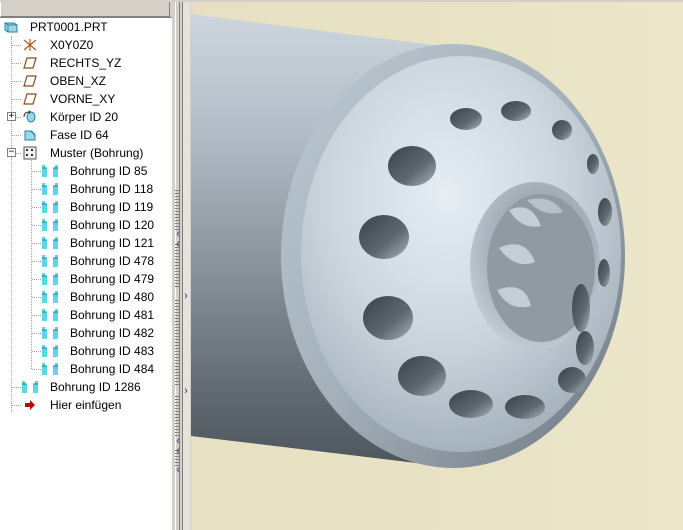 The image size is (683, 530). What do you see at coordinates (112, 243) in the screenshot?
I see `tree-item-label: Bohrung ID 121` at bounding box center [112, 243].